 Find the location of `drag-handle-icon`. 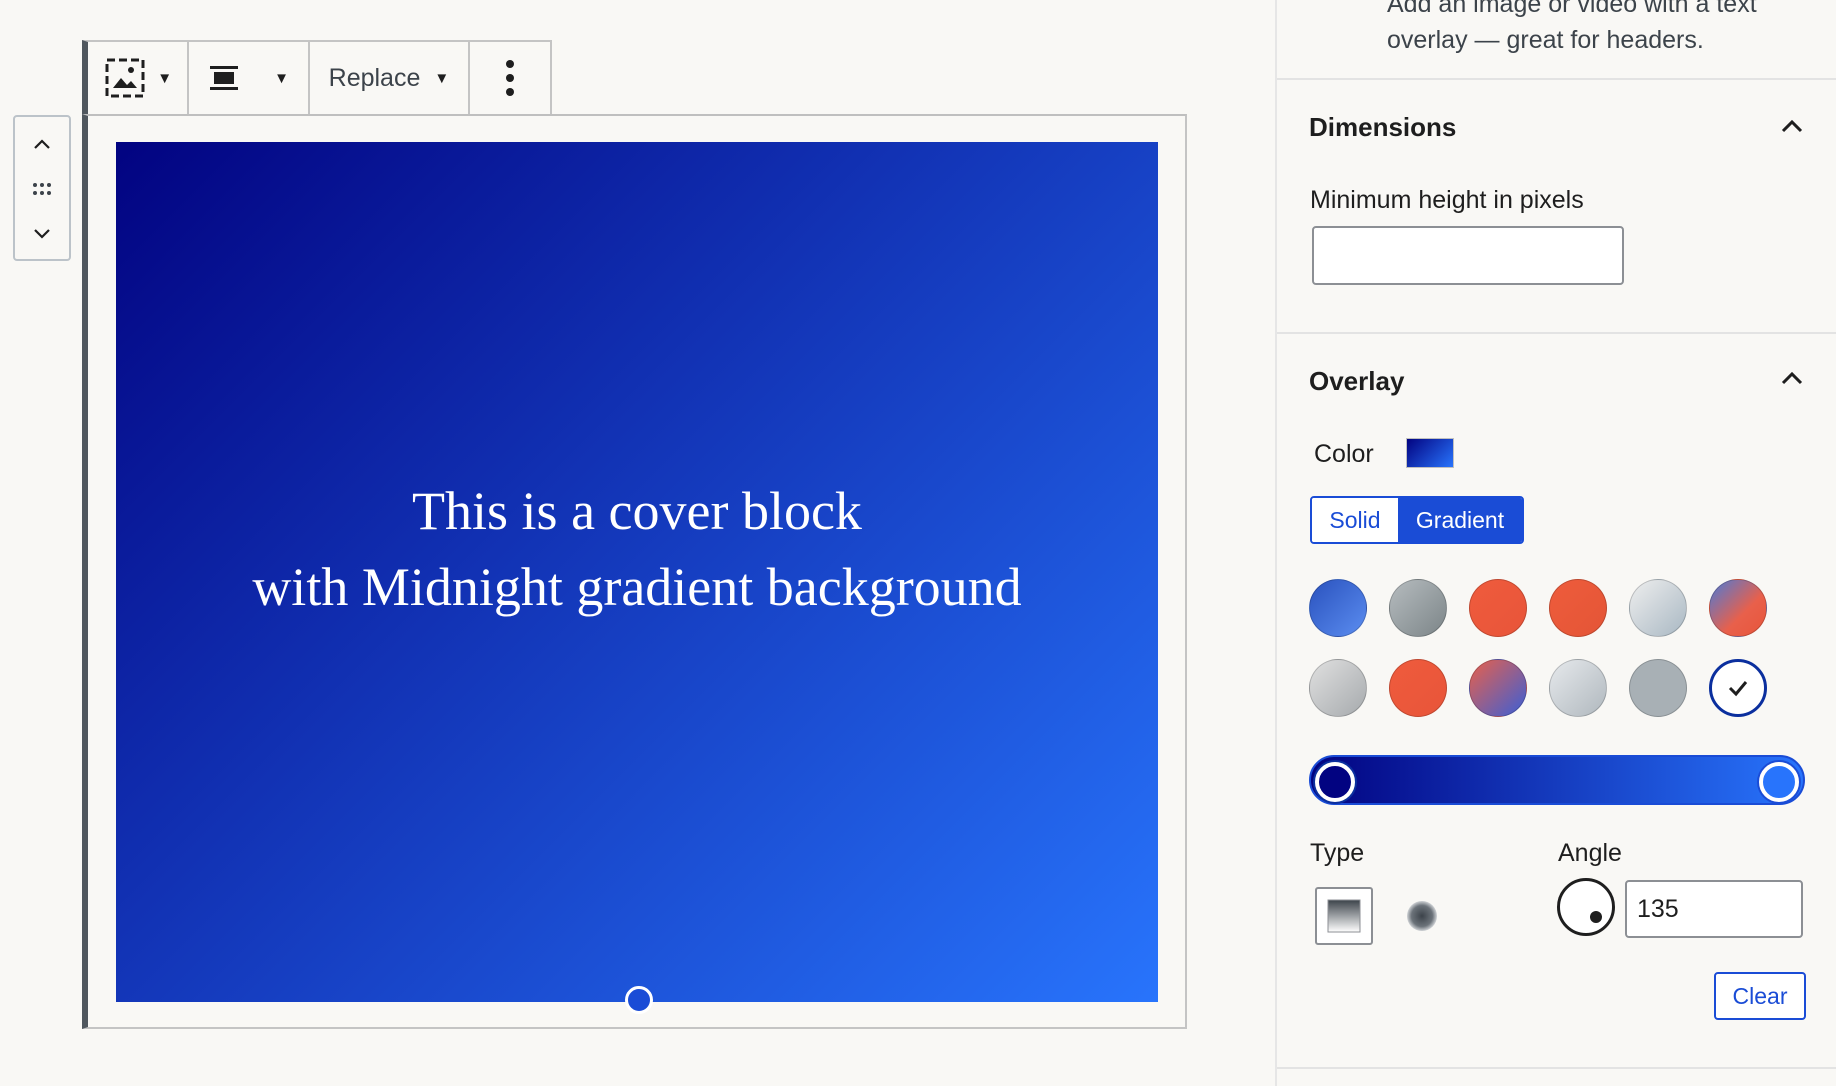

drag-handle-icon is located at coordinates (42, 189).